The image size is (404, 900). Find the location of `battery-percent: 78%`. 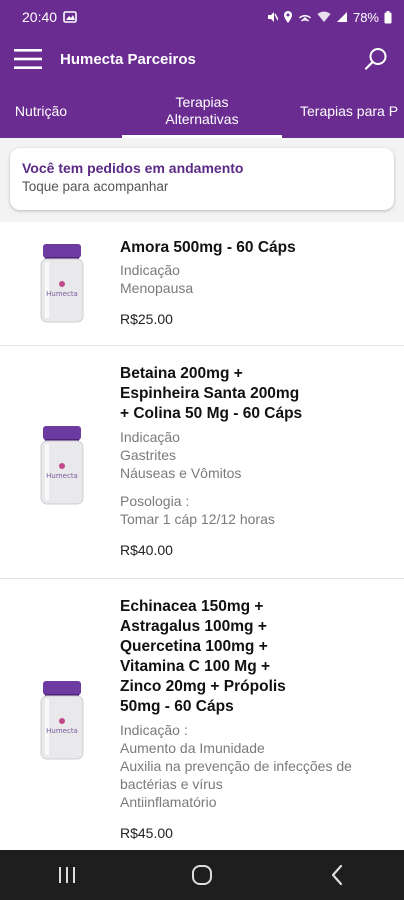

battery-percent: 78% is located at coordinates (365, 17).